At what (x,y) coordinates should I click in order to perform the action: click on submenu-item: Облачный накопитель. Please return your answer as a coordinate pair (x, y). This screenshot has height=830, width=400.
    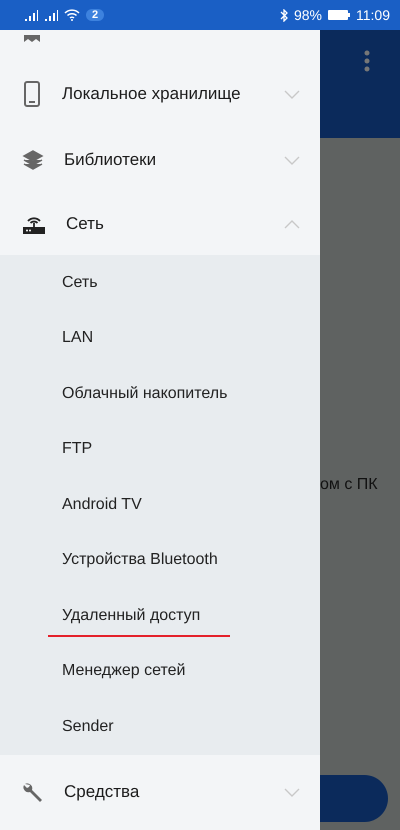
    Looking at the image, I should click on (145, 393).